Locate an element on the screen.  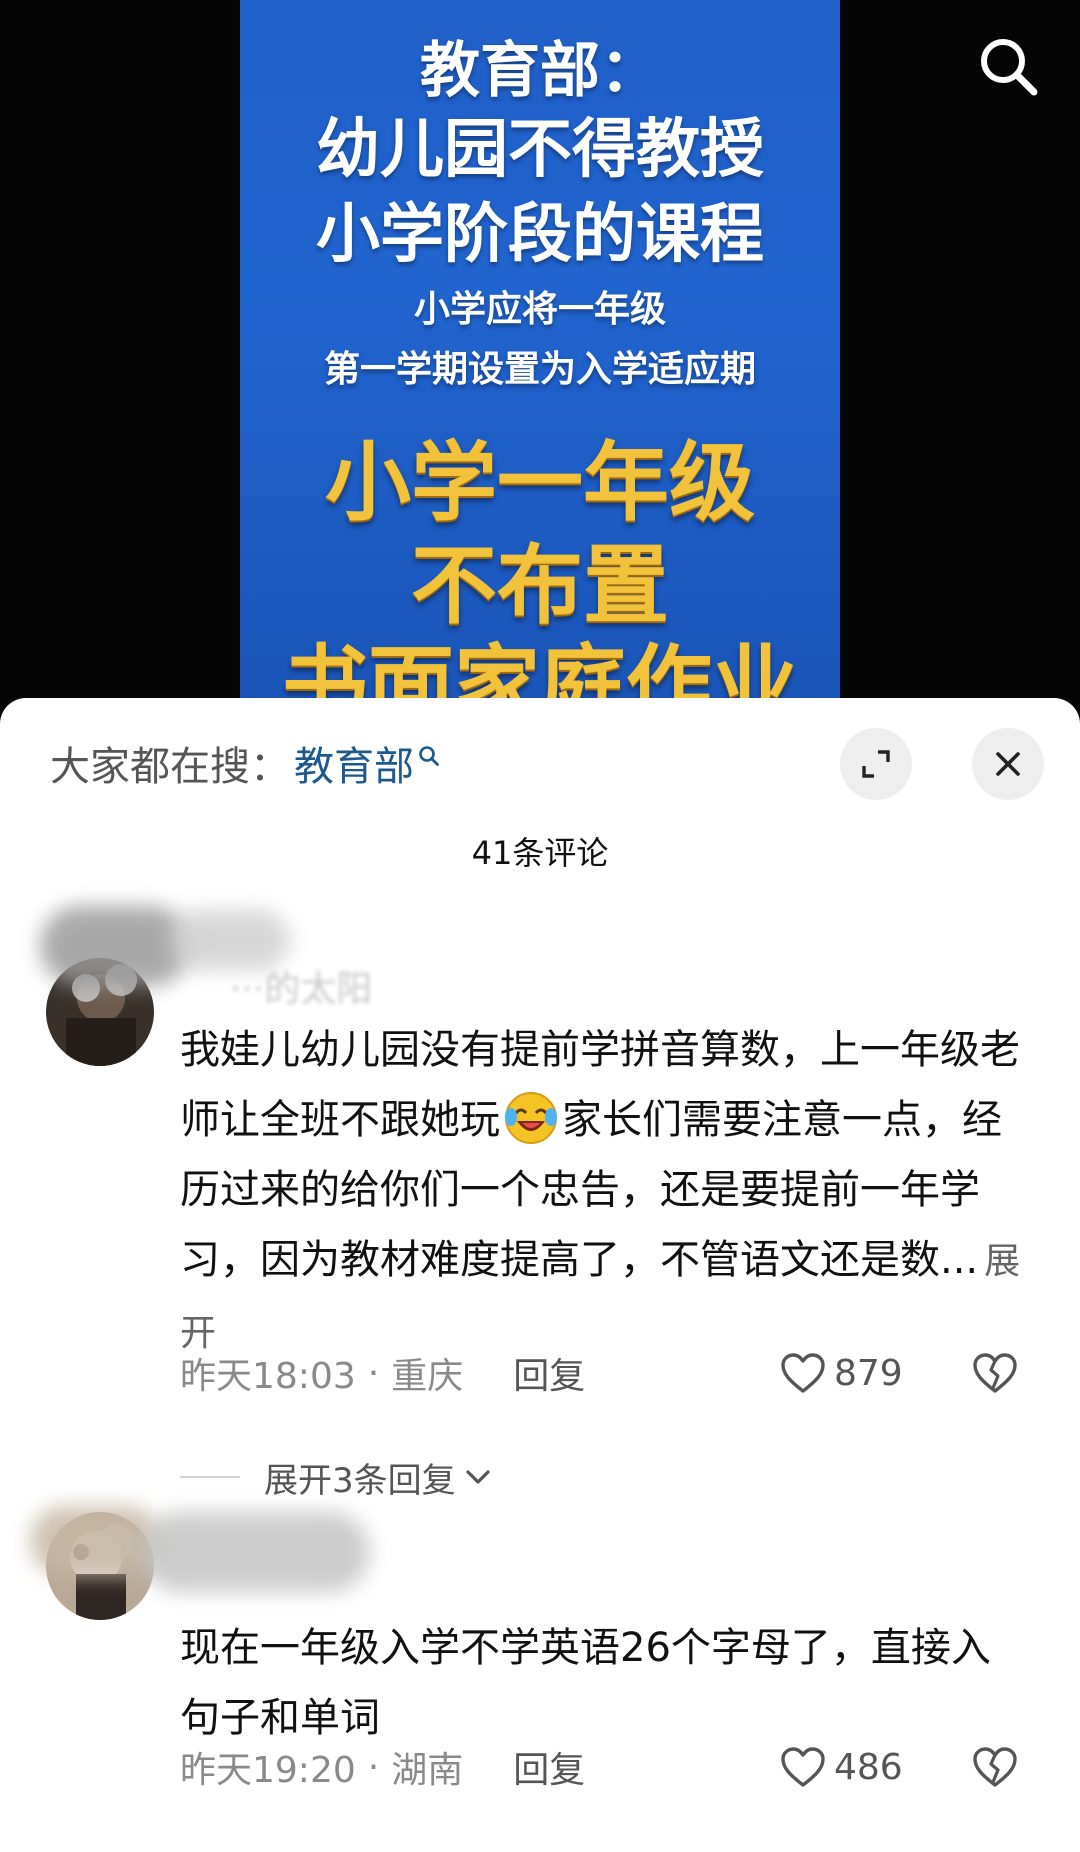
poster-line: 小学应将一年级 is located at coordinates (539, 309).